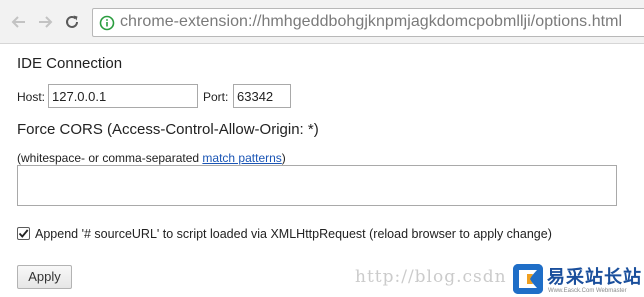  Describe the element at coordinates (594, 277) in the screenshot. I see `logo-brand-text: 易采站长站` at that location.